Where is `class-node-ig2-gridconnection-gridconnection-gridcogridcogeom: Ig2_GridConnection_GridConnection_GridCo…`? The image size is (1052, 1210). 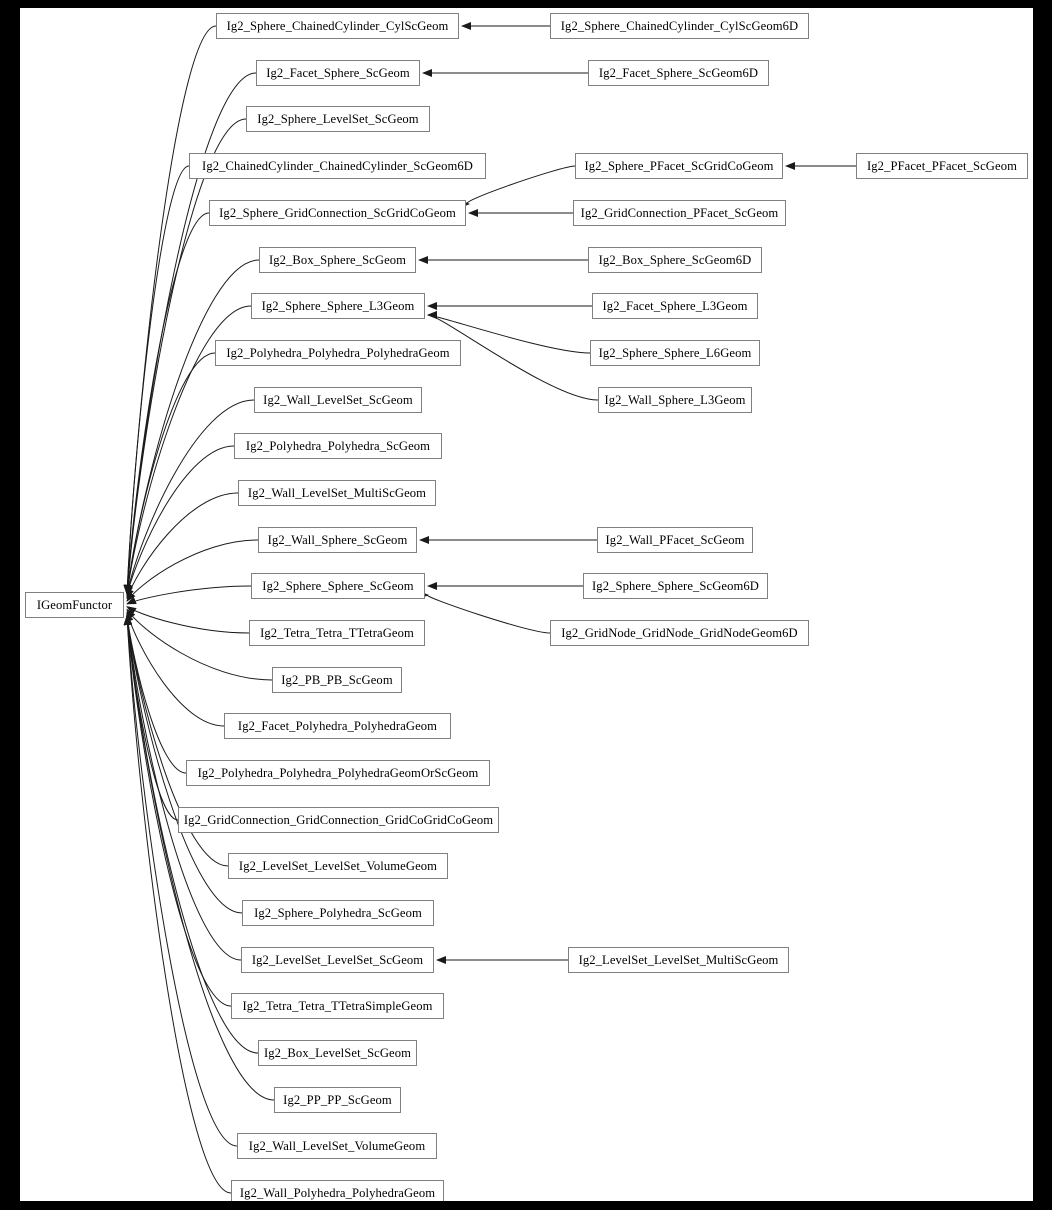 class-node-ig2-gridconnection-gridconnection-gridcogridcogeom: Ig2_GridConnection_GridConnection_GridCo… is located at coordinates (338, 820).